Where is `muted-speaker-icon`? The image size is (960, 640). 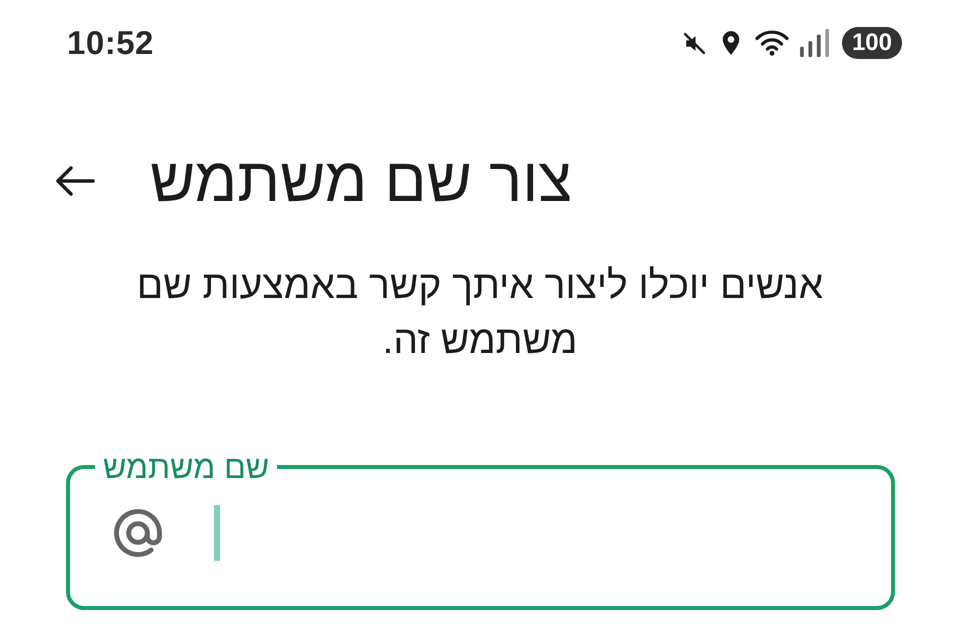
muted-speaker-icon is located at coordinates (694, 43).